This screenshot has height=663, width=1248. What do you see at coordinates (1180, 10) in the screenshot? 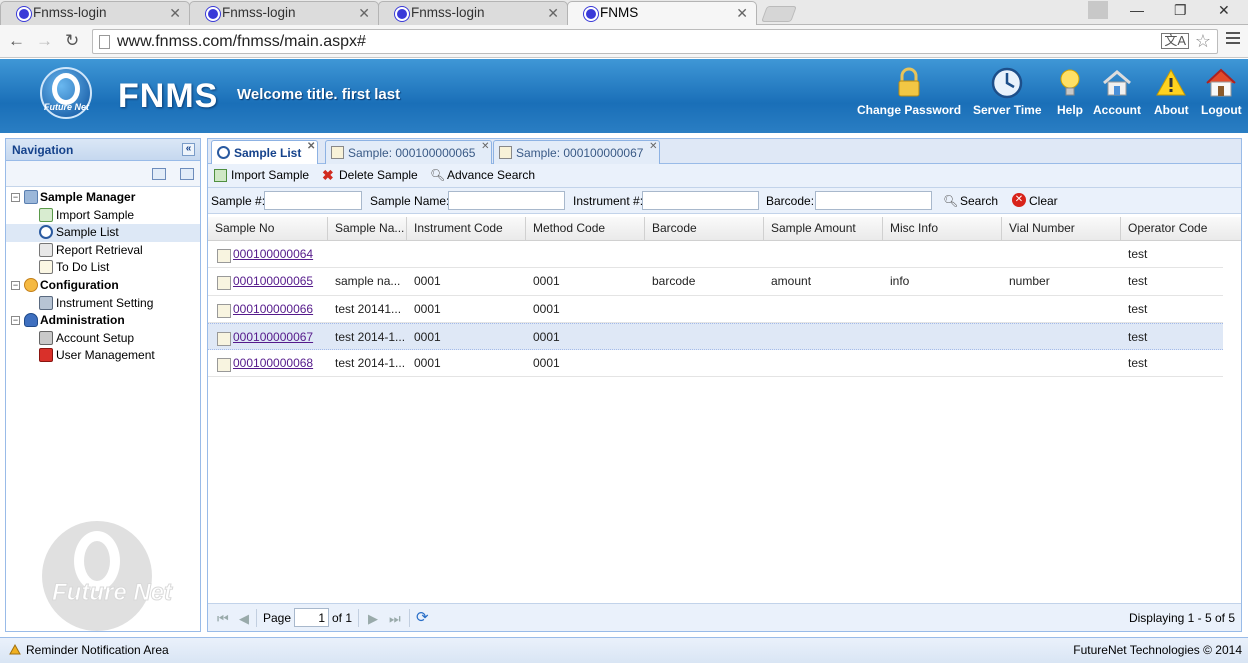
I see `restore-icon: ❐` at bounding box center [1180, 10].